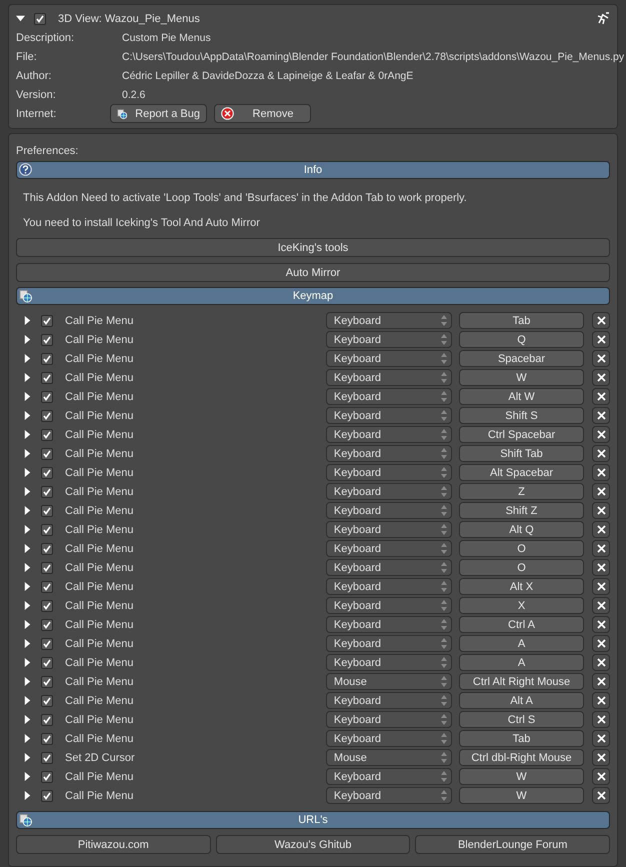 The image size is (626, 867). Describe the element at coordinates (521, 700) in the screenshot. I see `key-button: Alt A` at that location.